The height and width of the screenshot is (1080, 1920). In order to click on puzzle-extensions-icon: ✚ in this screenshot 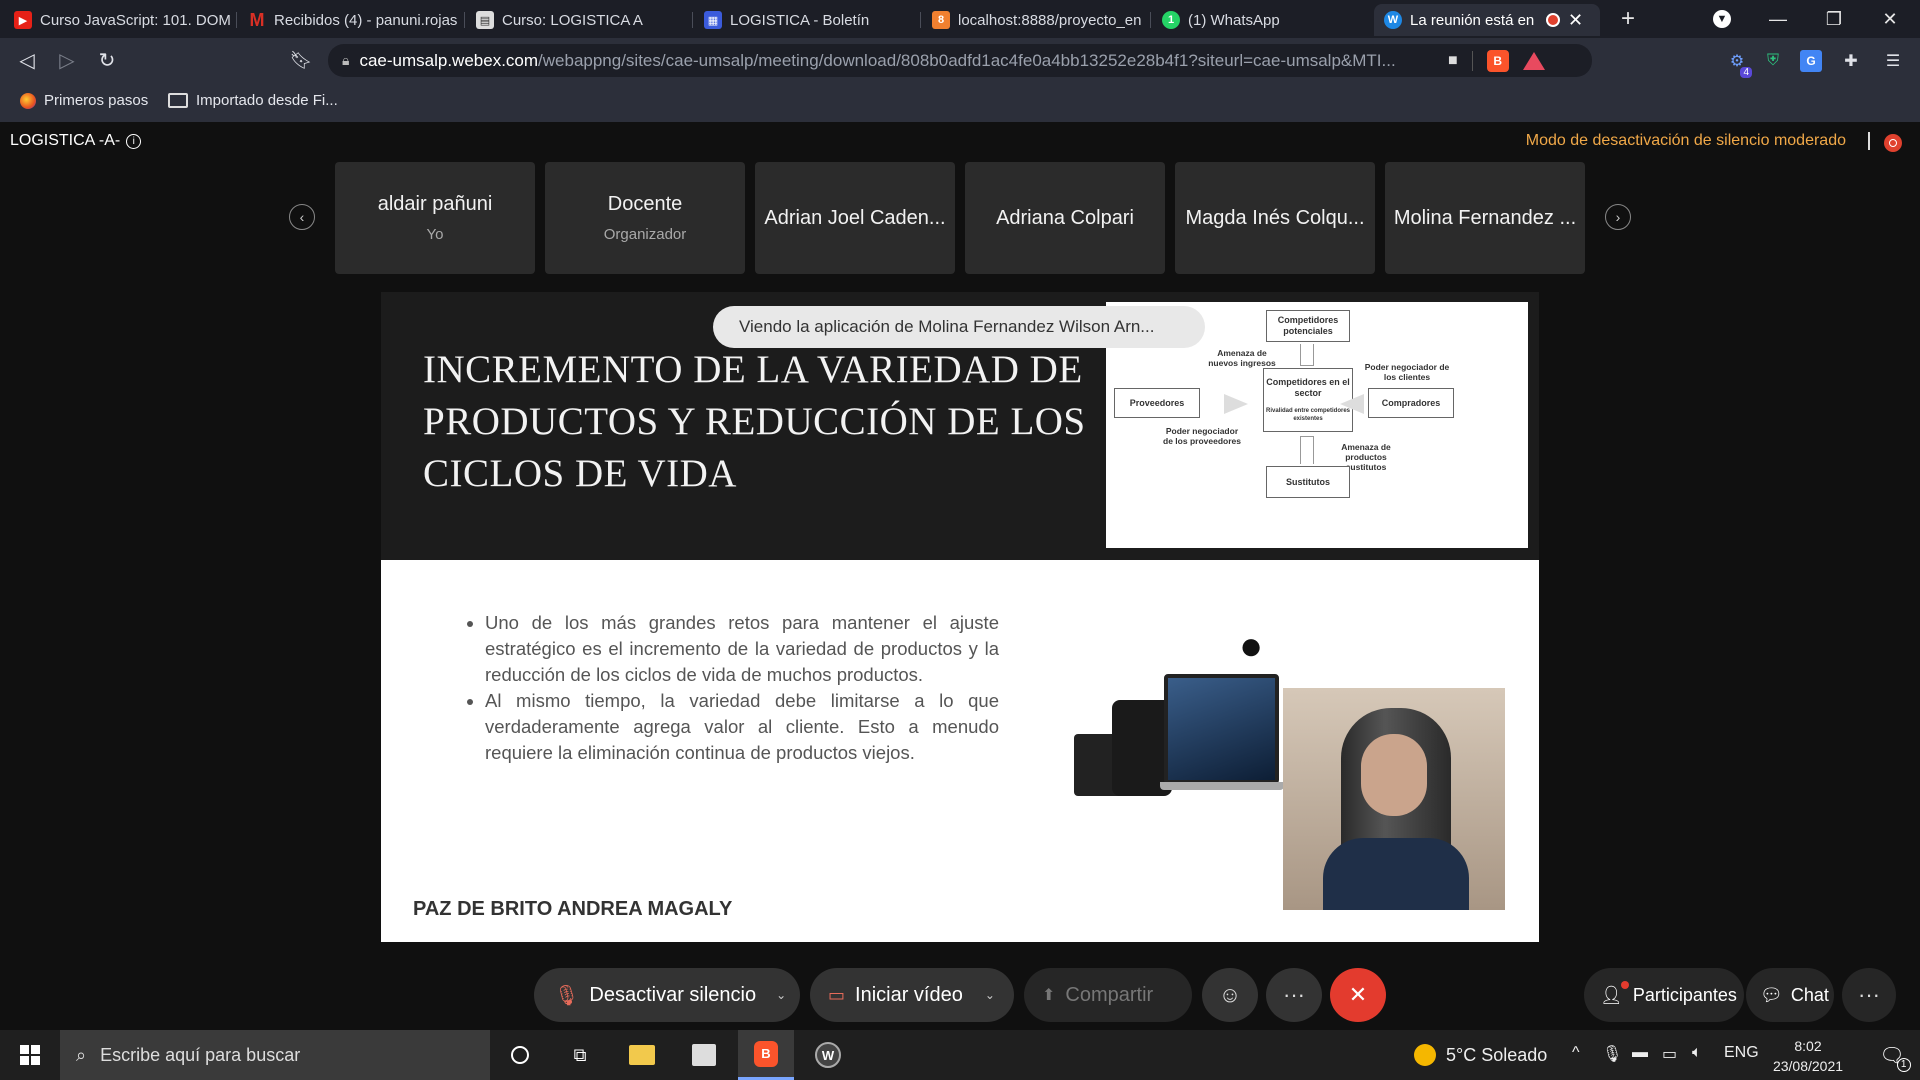, I will do `click(1851, 61)`.